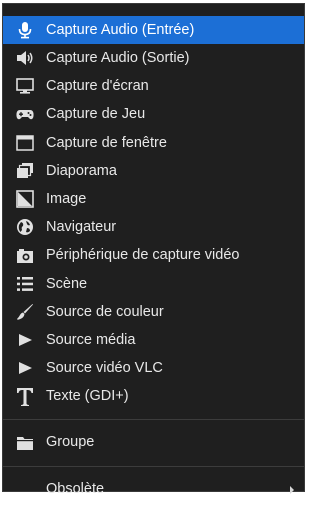 The width and height of the screenshot is (320, 505). I want to click on speaker-icon, so click(25, 58).